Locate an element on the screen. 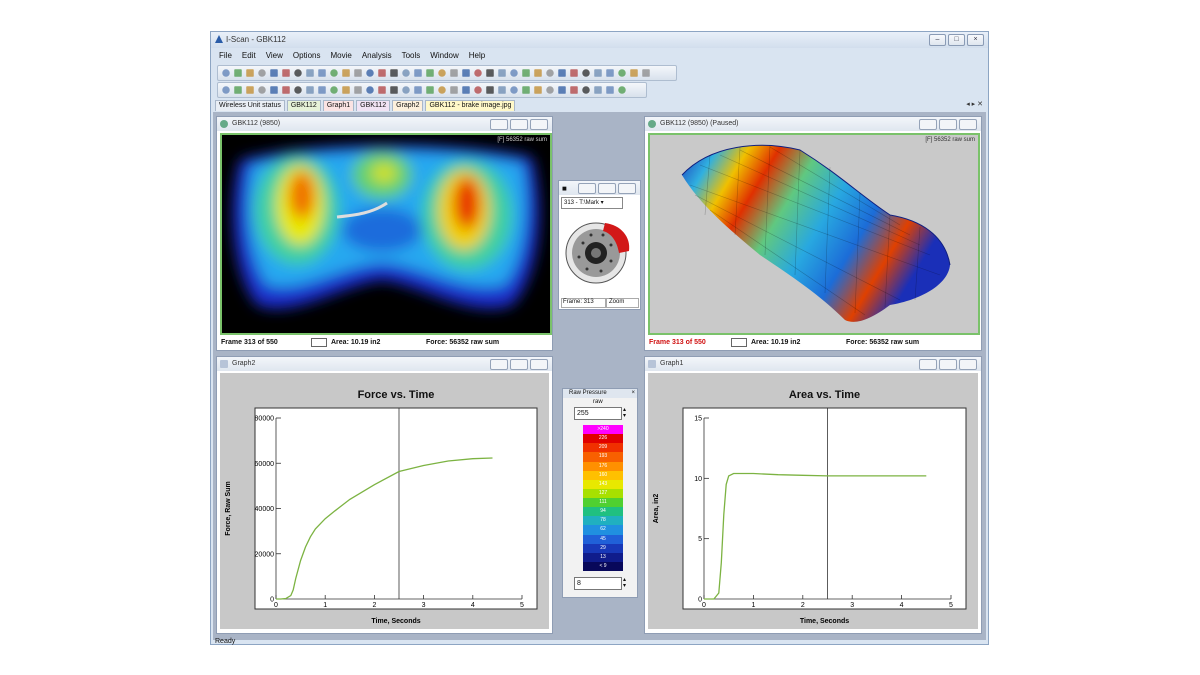  legend-min-input: 8 is located at coordinates (598, 583).